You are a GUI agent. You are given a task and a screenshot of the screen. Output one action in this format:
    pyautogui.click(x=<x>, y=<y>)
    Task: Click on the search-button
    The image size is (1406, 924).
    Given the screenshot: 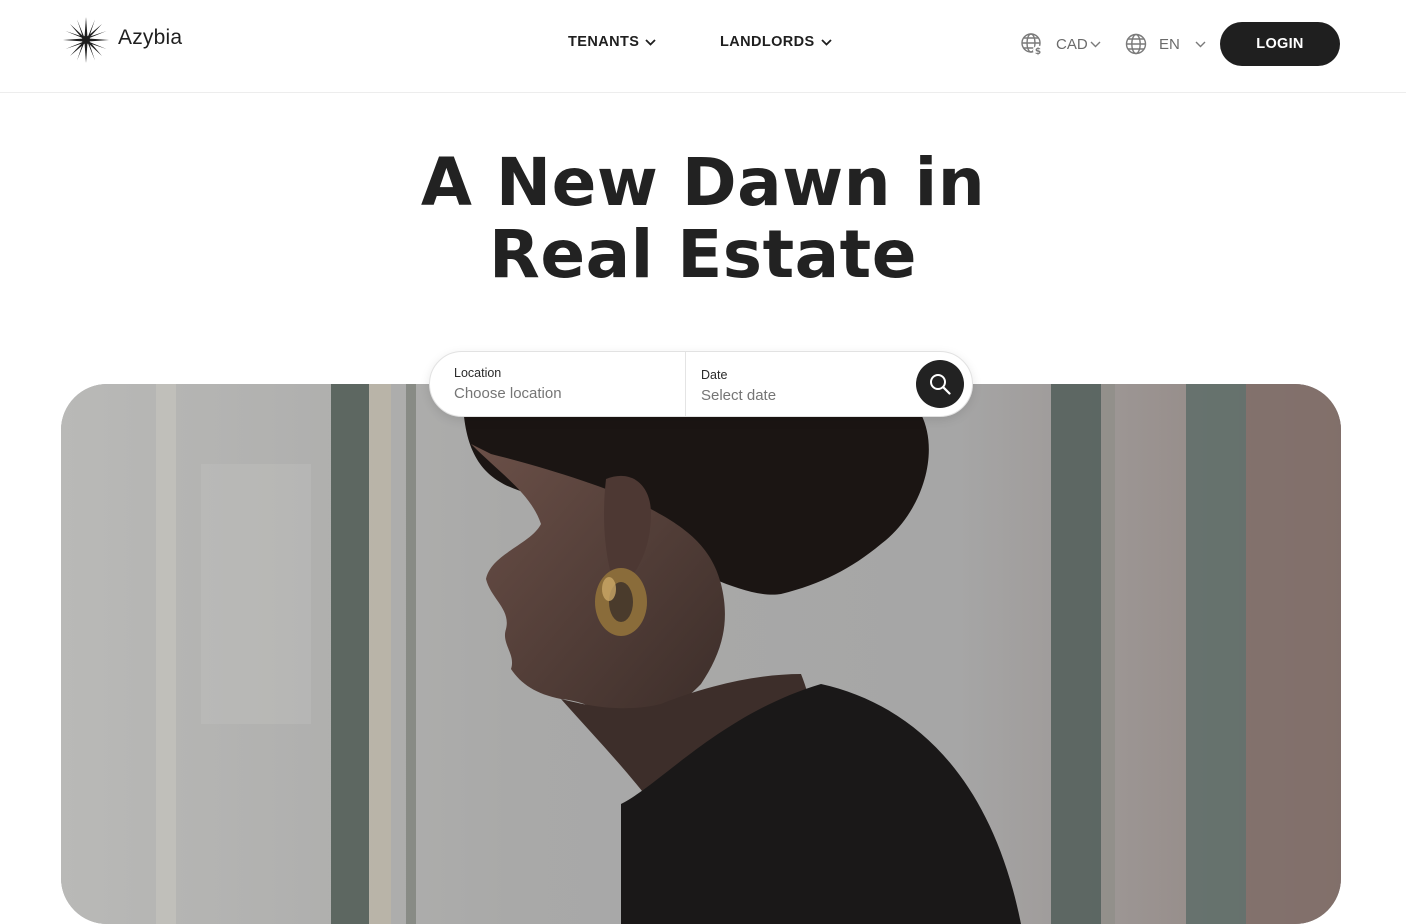 What is the action you would take?
    pyautogui.click(x=940, y=384)
    